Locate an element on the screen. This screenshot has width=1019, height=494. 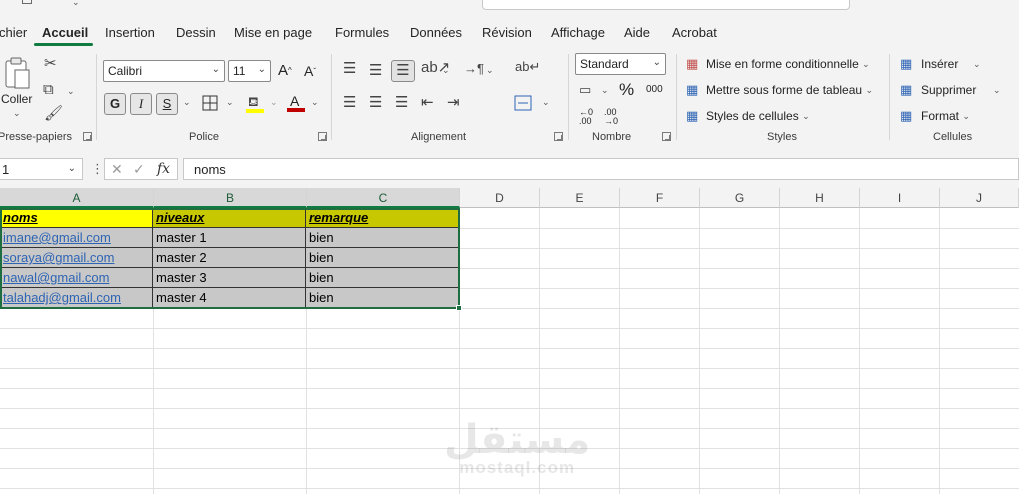
tab-donnees: Données is located at coordinates (436, 32).